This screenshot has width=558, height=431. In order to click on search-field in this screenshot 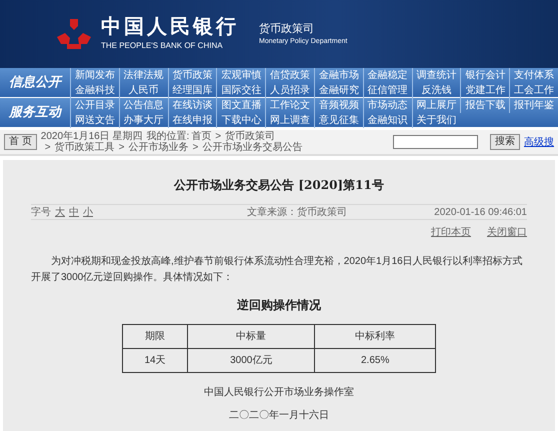, I will do `click(435, 142)`.